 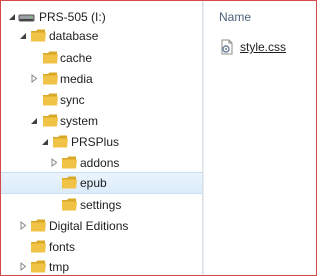 I want to click on pane-splitter, so click(x=203, y=138).